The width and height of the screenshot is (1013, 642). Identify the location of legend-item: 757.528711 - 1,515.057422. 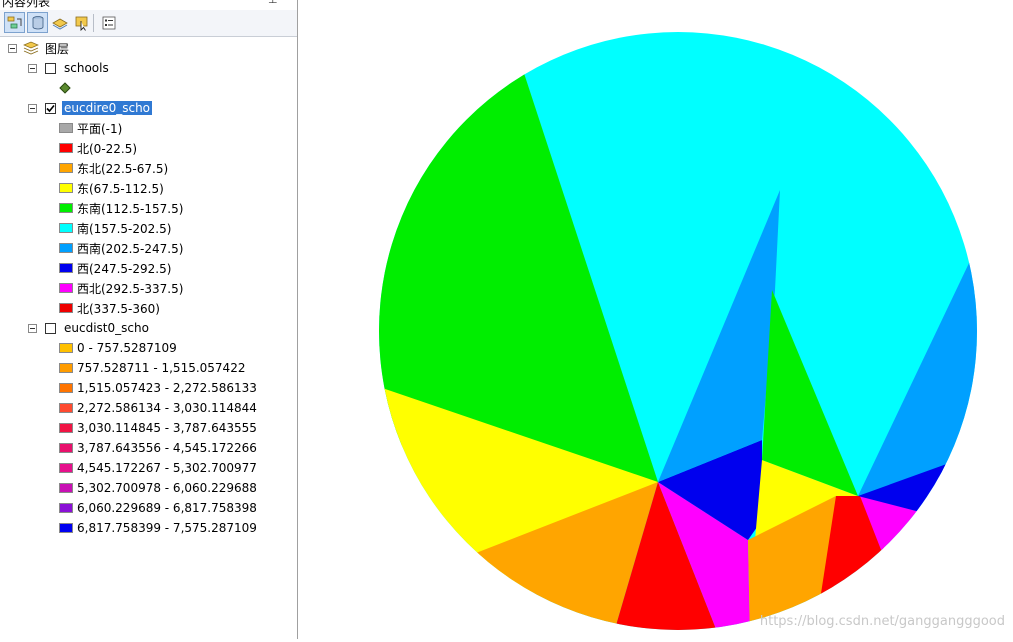
(152, 368).